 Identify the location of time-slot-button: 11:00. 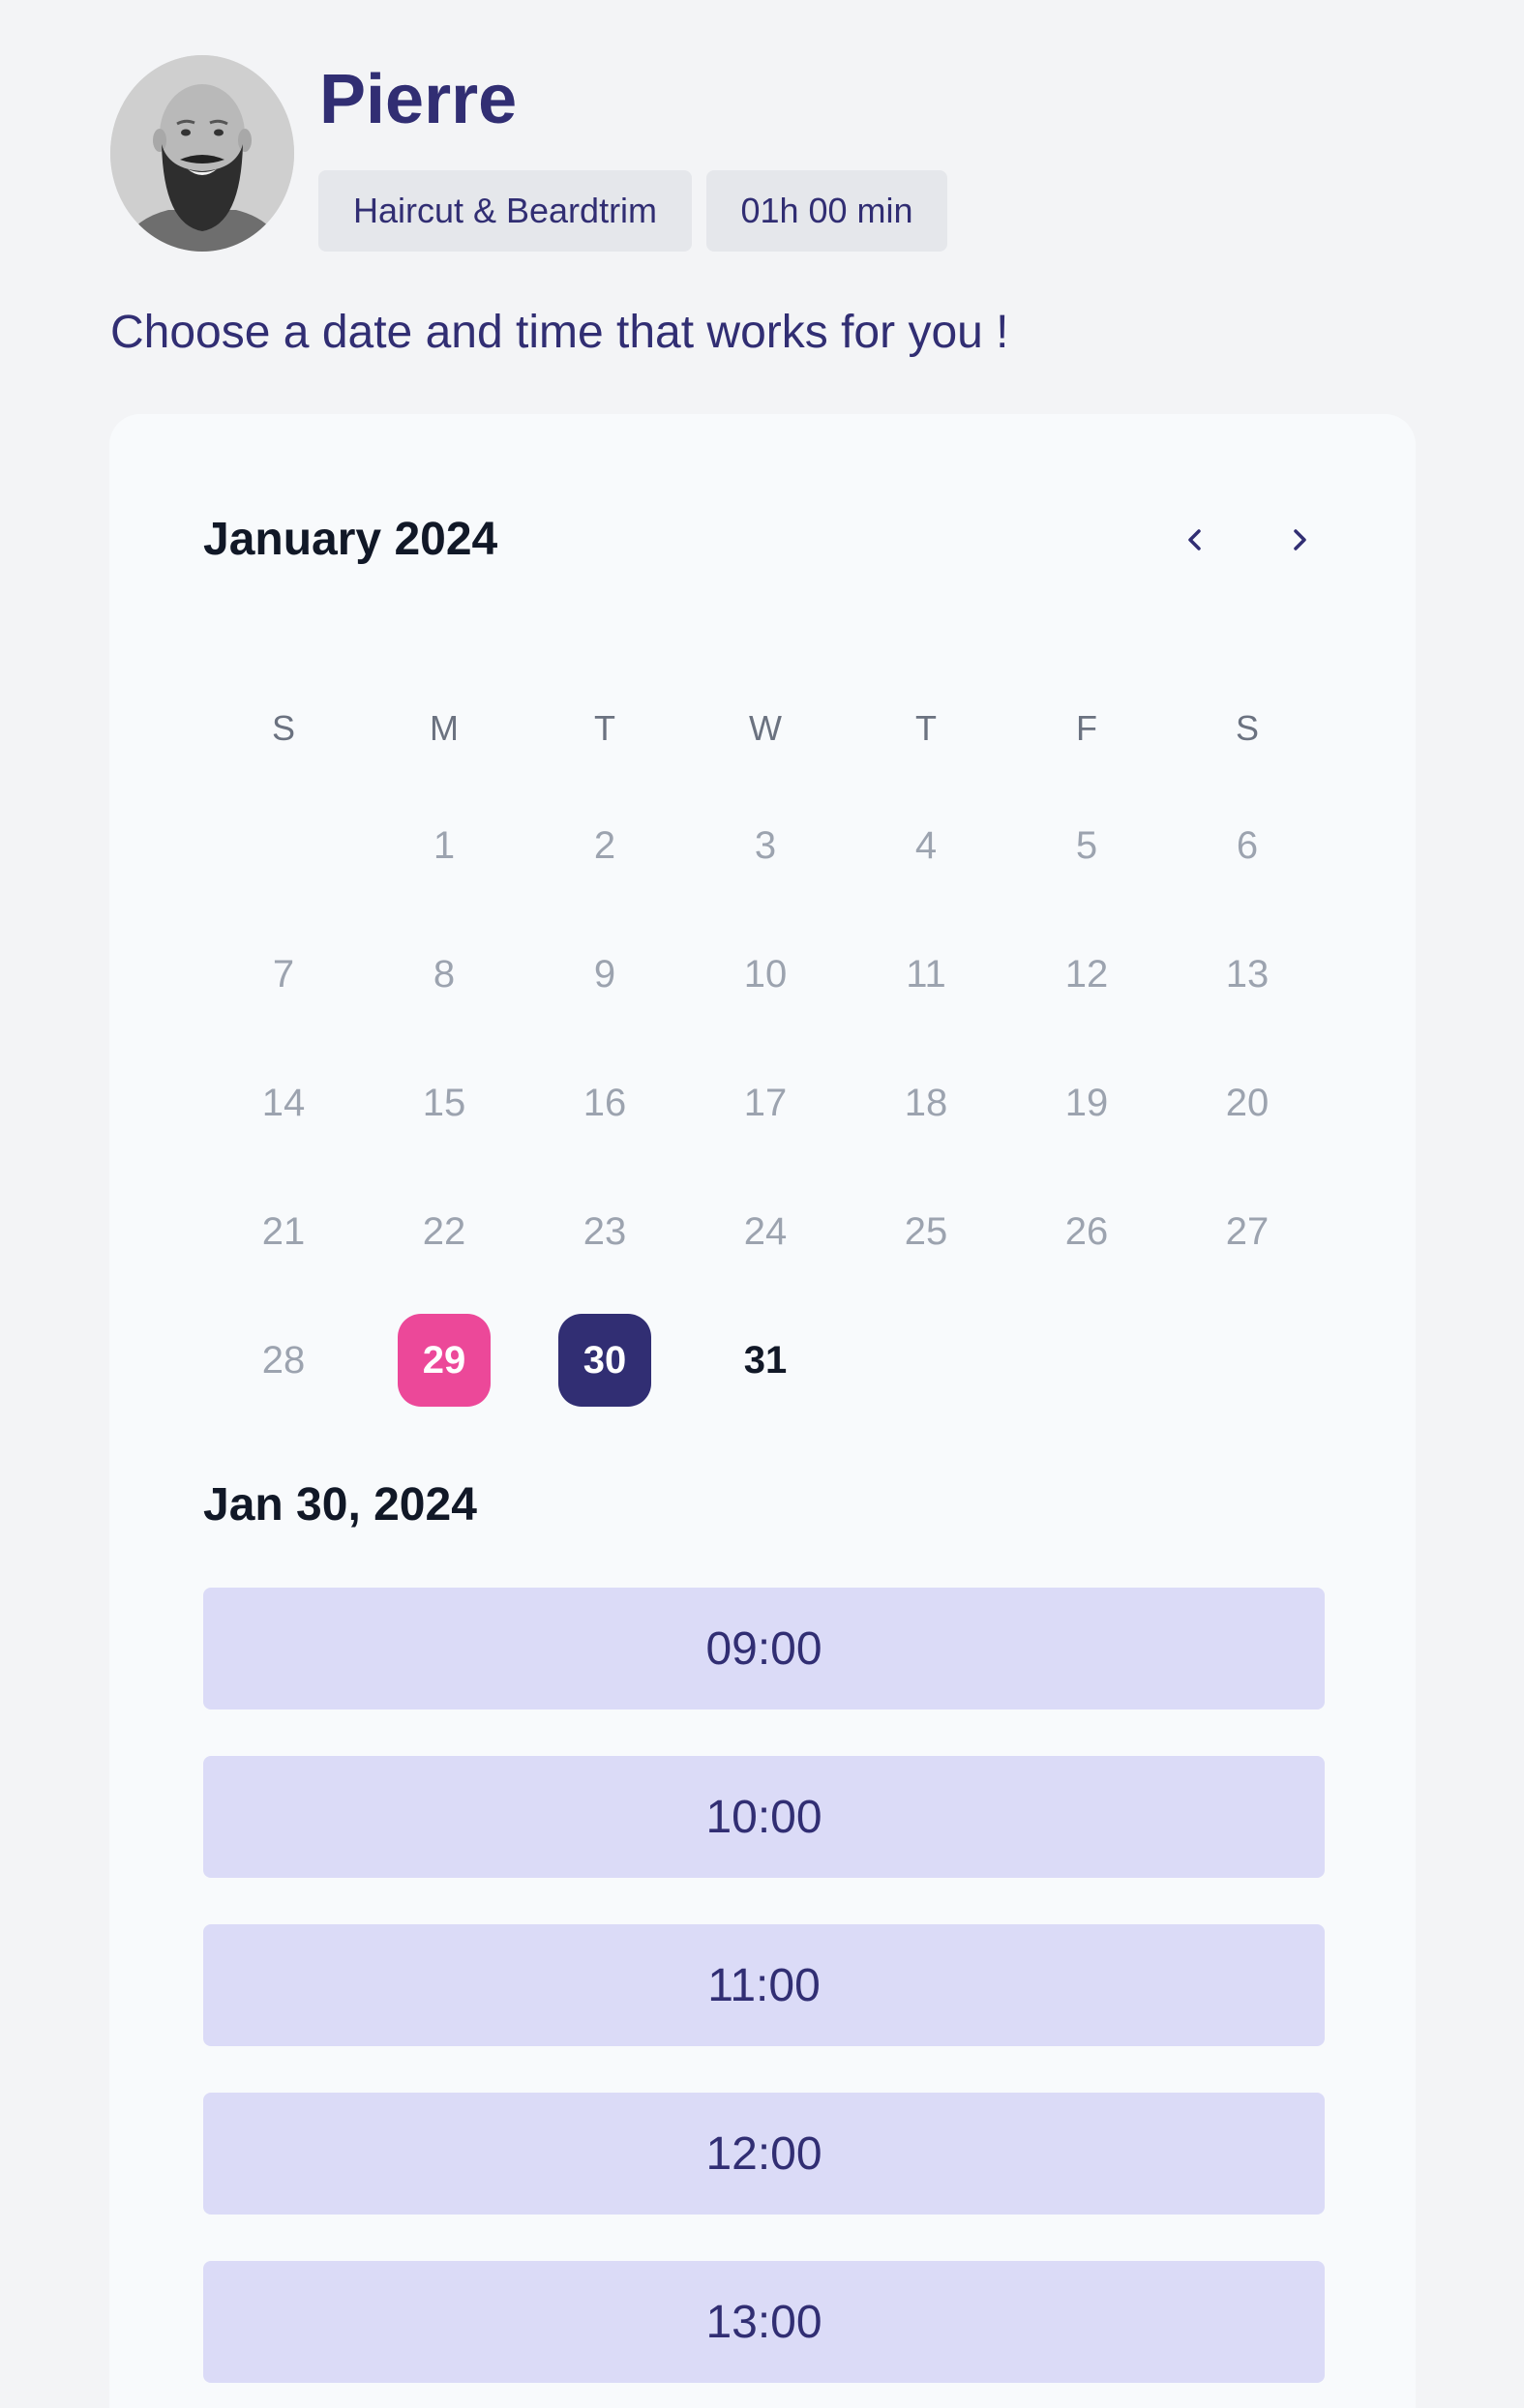
(764, 1985).